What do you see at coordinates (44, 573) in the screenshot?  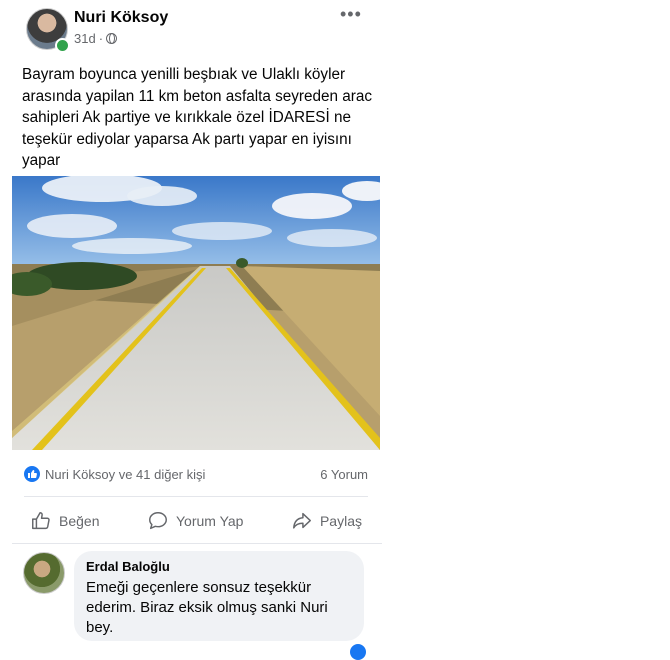 I see `commenter-avatar` at bounding box center [44, 573].